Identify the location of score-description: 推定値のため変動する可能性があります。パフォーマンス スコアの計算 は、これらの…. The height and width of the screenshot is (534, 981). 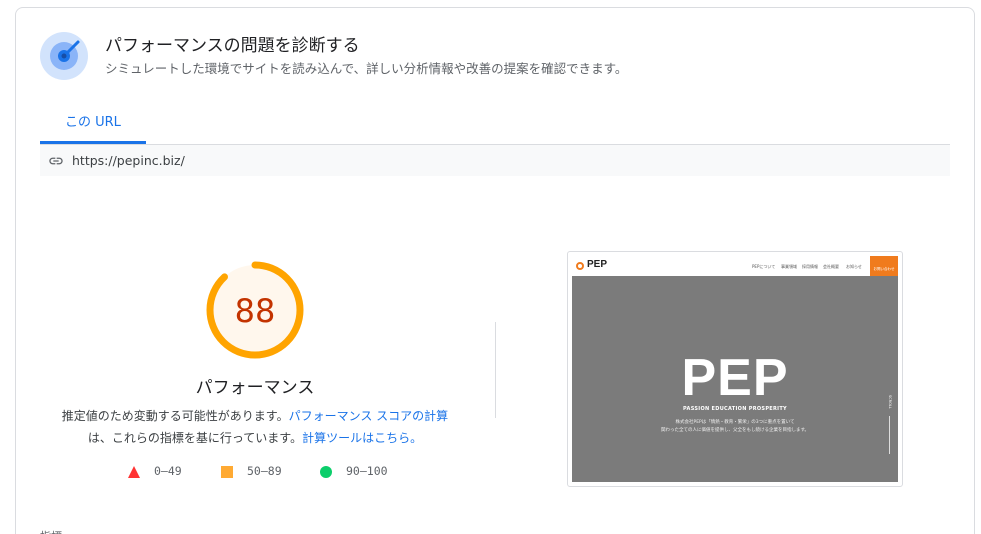
(255, 427).